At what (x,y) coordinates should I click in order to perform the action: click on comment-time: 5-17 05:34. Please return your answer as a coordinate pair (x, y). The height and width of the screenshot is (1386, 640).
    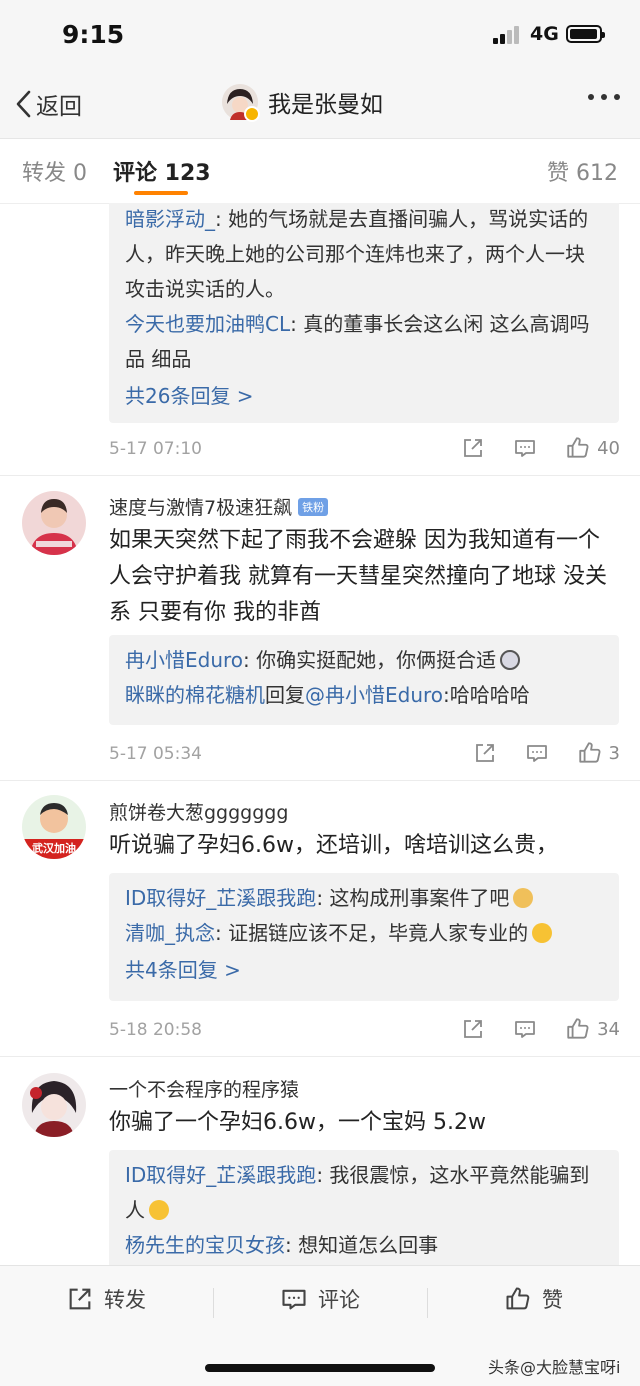
    Looking at the image, I should click on (155, 754).